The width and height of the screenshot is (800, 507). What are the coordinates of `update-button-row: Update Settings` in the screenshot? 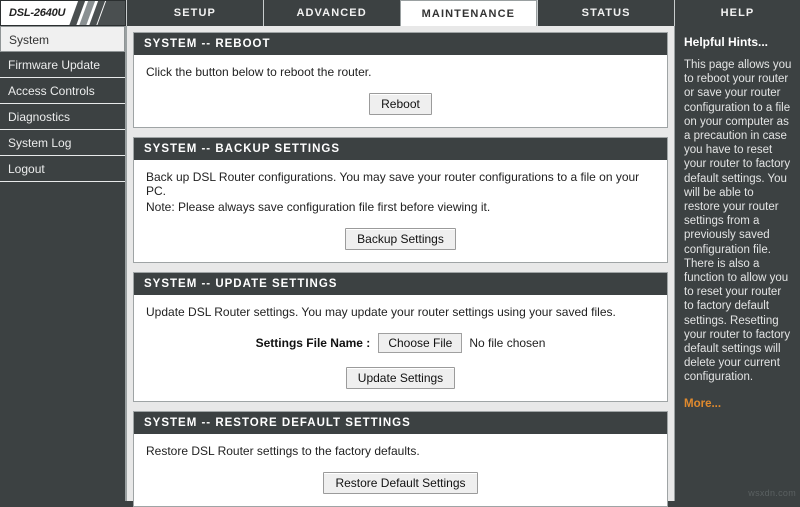 It's located at (400, 378).